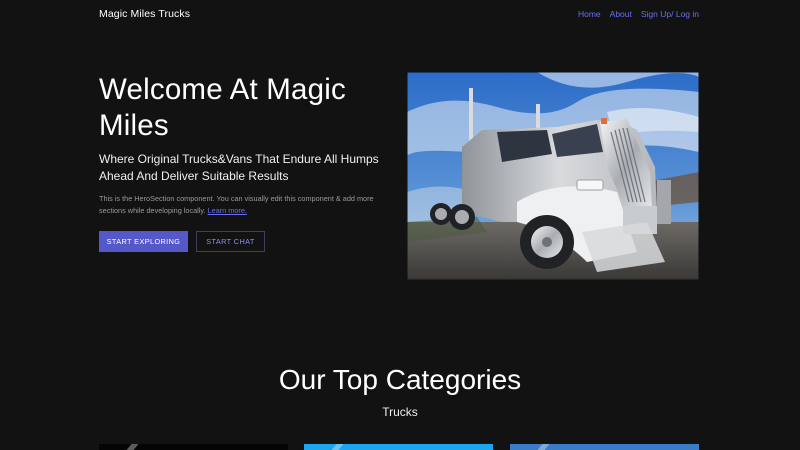 The height and width of the screenshot is (450, 800). Describe the element at coordinates (670, 14) in the screenshot. I see `nav-link-signup-login: Sign Up/ Log in` at that location.